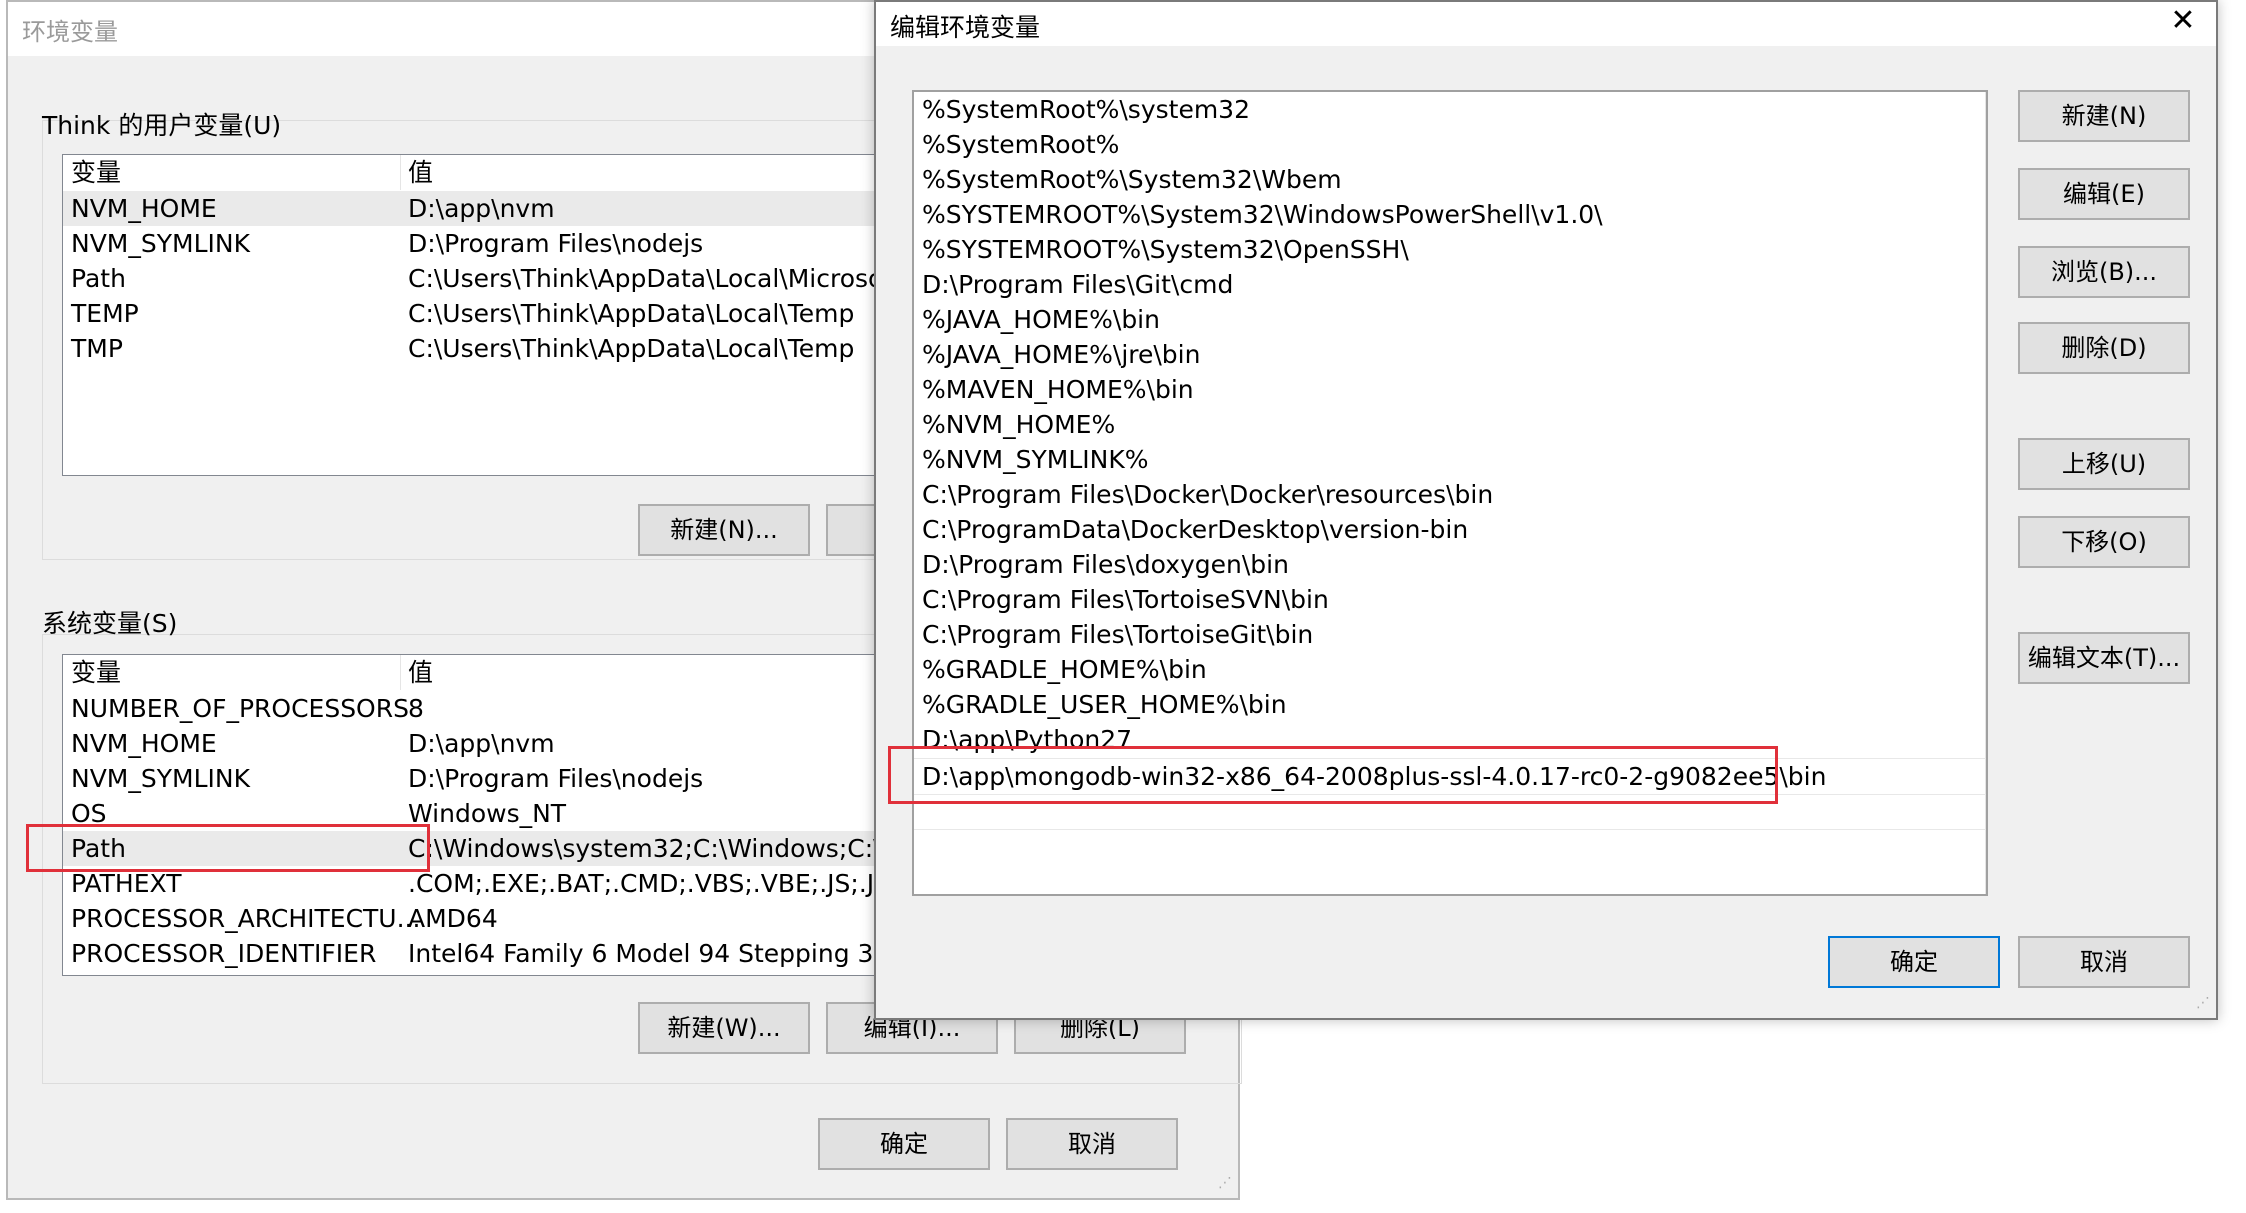 This screenshot has height=1213, width=2246. Describe the element at coordinates (1450, 739) in the screenshot. I see `path-entry: D:\app\Python27` at that location.